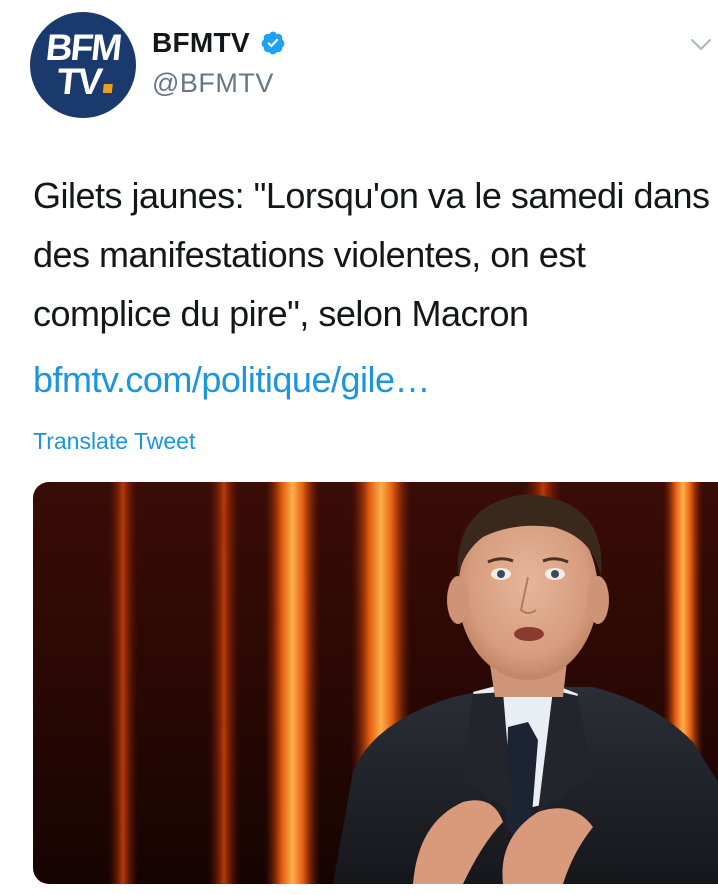 This screenshot has height=895, width=718. I want to click on avatar-text-line2: TV, so click(84, 81).